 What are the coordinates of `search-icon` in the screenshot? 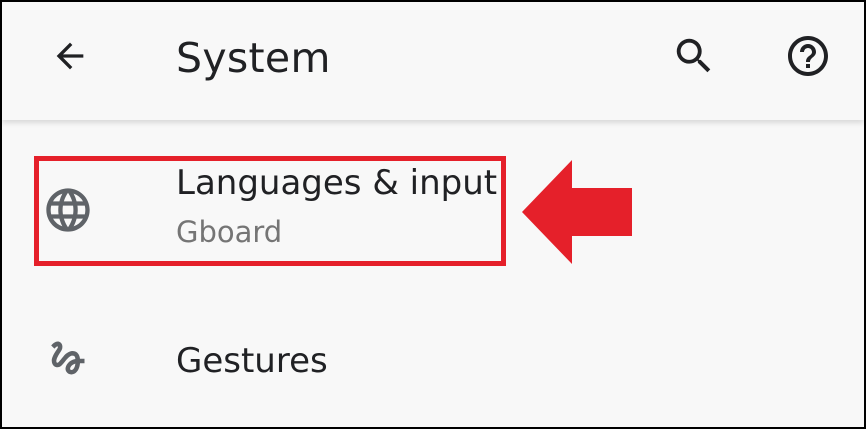 It's located at (693, 55).